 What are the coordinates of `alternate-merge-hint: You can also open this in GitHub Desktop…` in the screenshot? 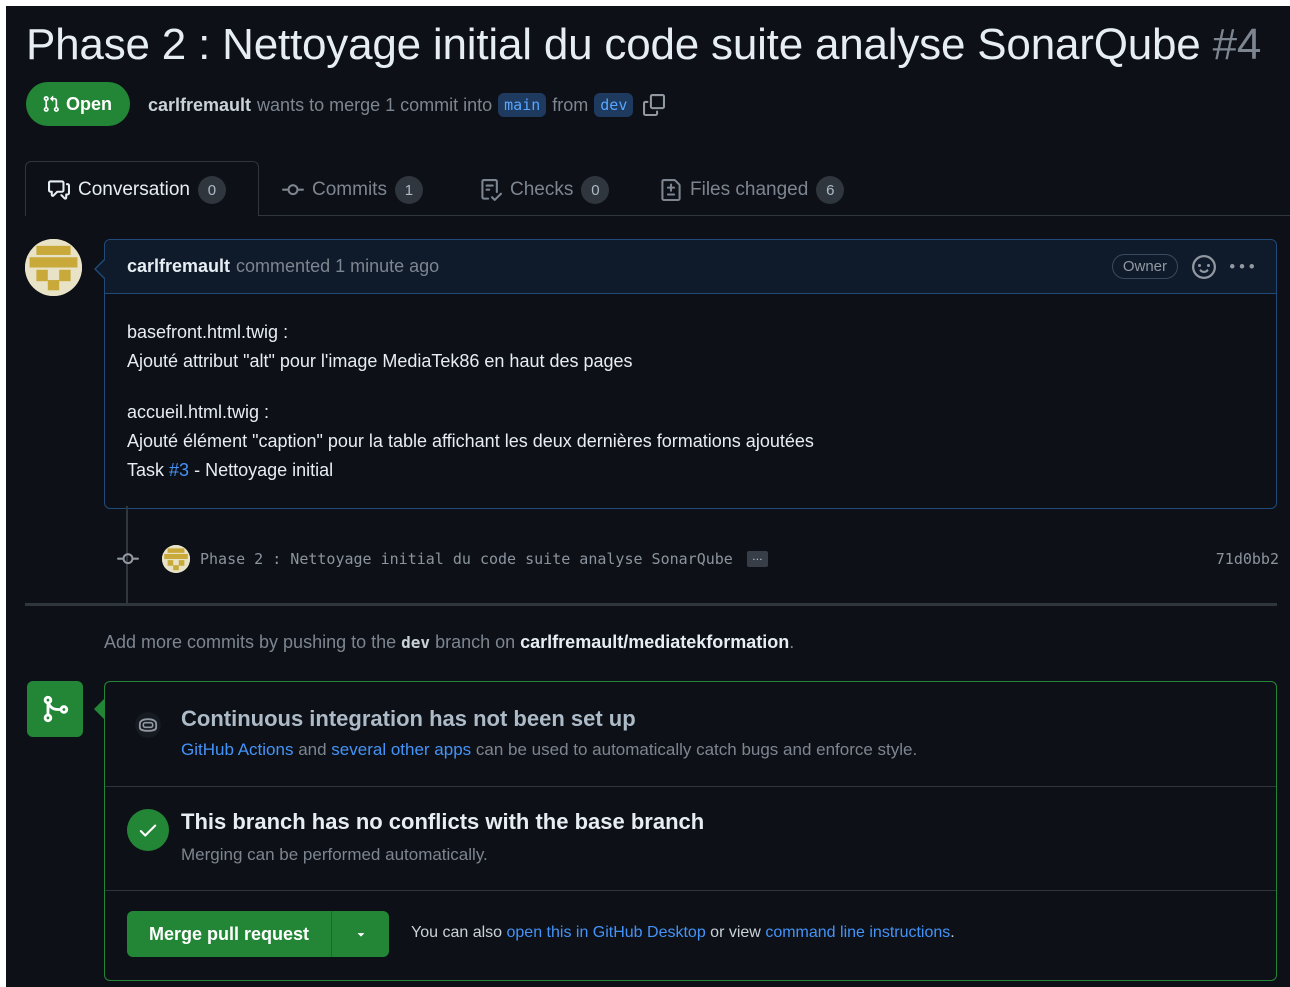 It's located at (683, 933).